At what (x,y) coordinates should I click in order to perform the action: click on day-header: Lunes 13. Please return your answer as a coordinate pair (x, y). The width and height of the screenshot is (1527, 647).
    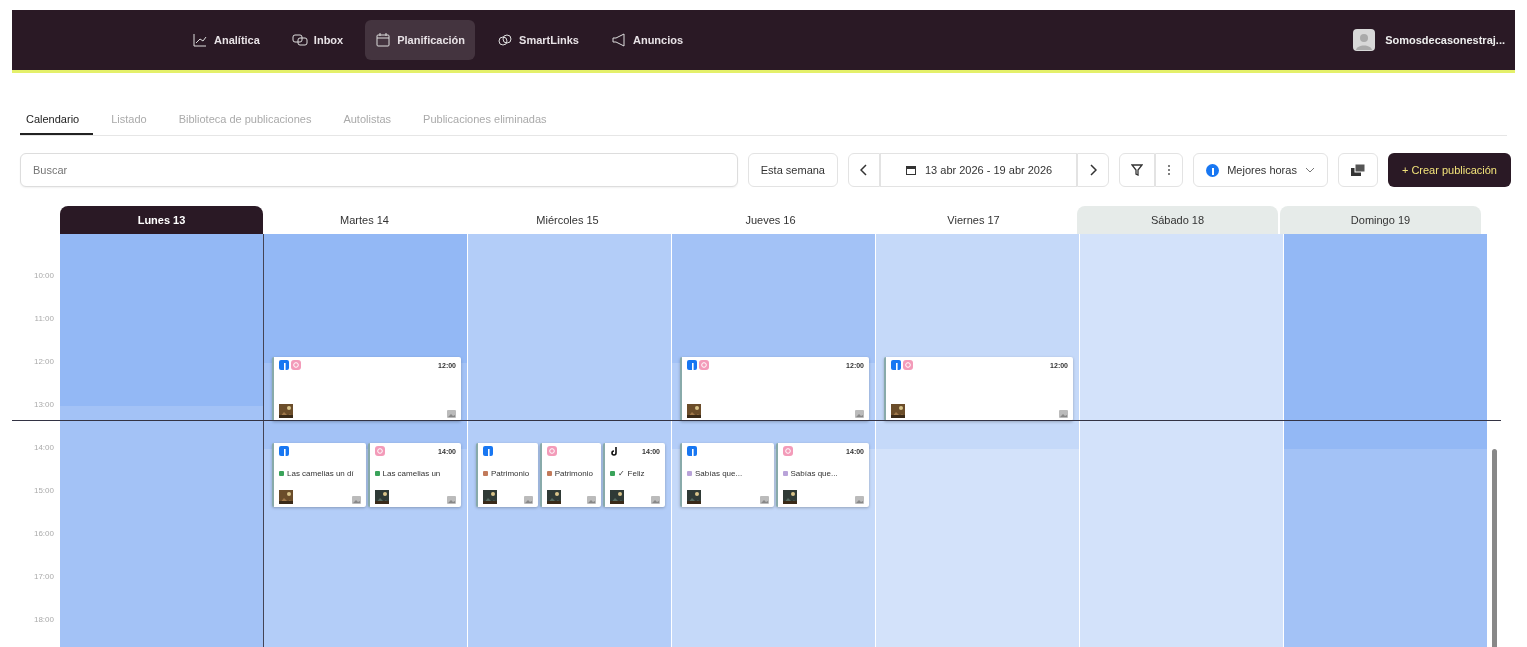
    Looking at the image, I should click on (161, 220).